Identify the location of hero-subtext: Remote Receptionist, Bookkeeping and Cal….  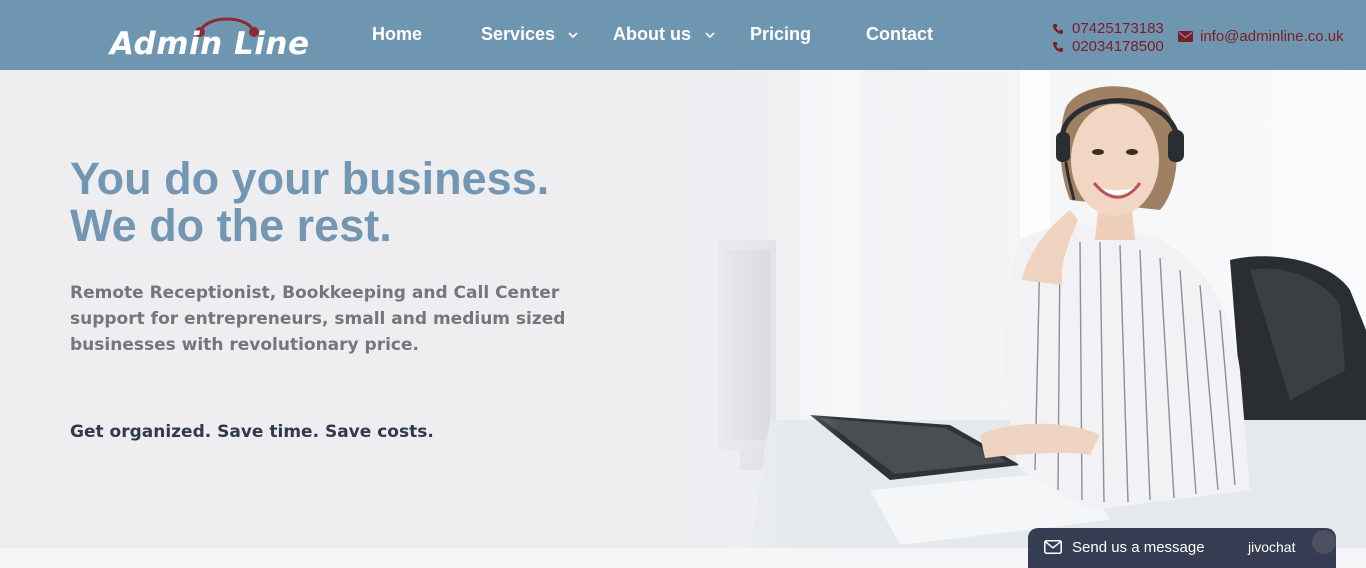
(318, 319).